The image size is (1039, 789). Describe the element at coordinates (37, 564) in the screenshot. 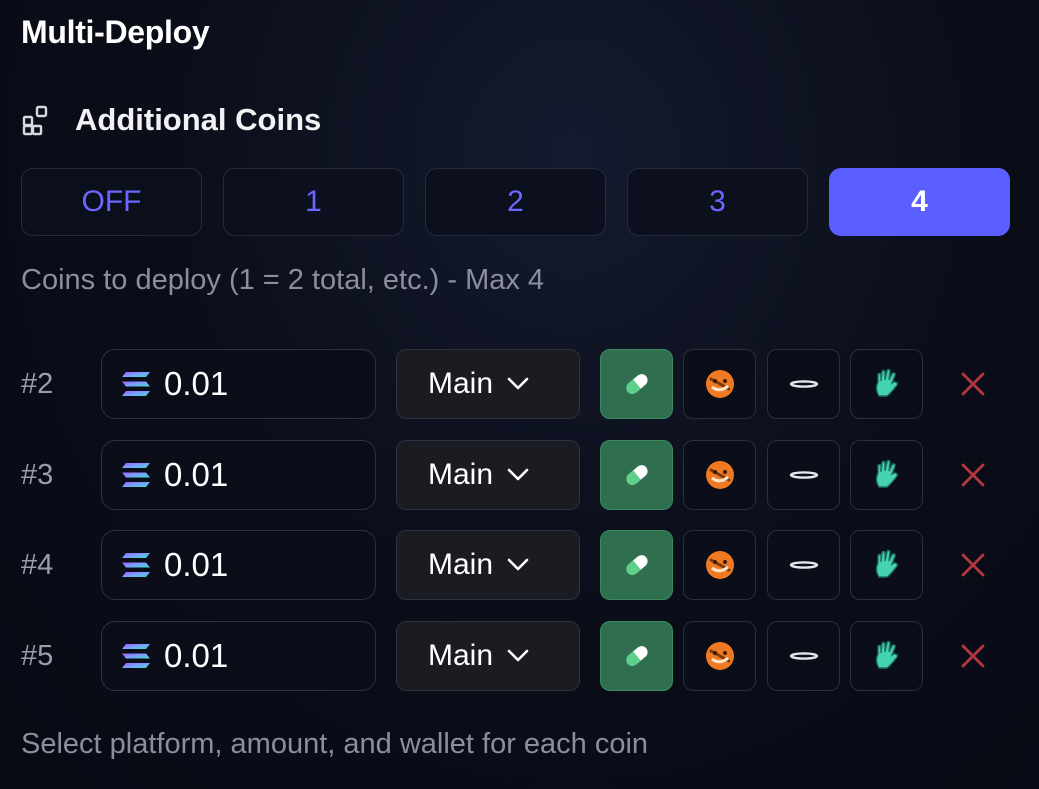

I see `coin-index: #4` at that location.